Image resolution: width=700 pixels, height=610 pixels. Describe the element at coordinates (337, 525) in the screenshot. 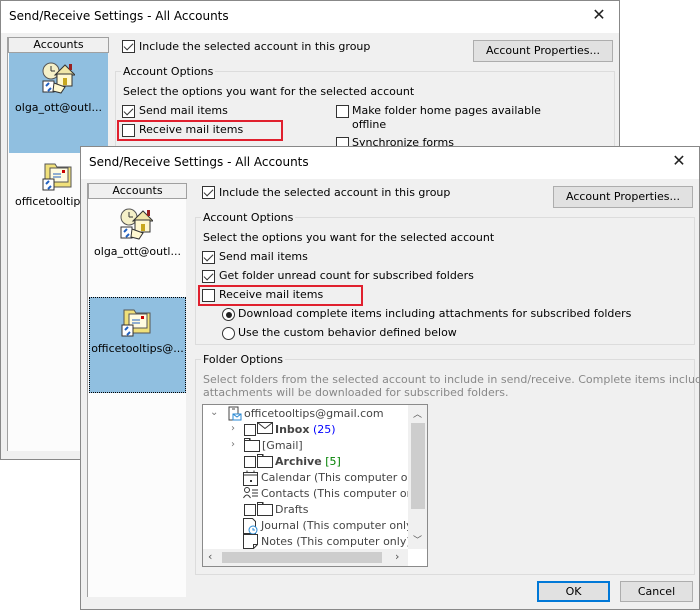

I see `tree-item-label: Journal (This computer only` at that location.